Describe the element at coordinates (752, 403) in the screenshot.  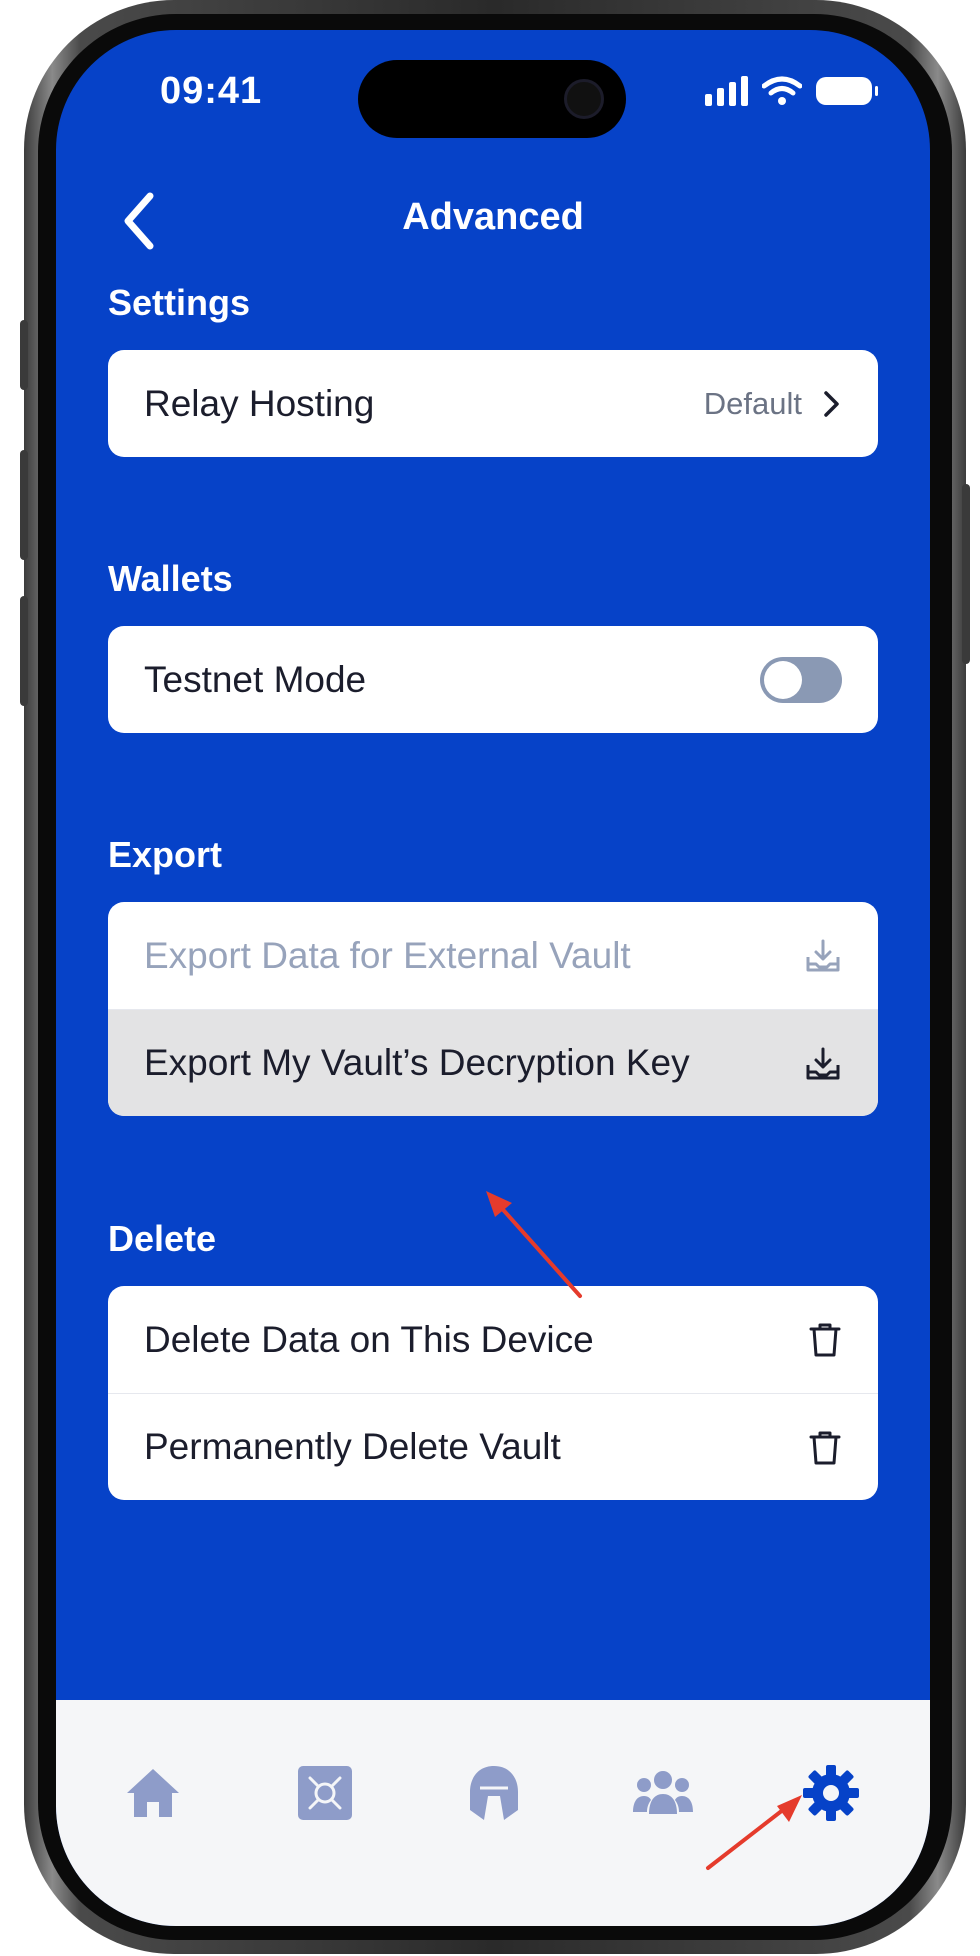
I see `relay-hosting-value: Default` at that location.